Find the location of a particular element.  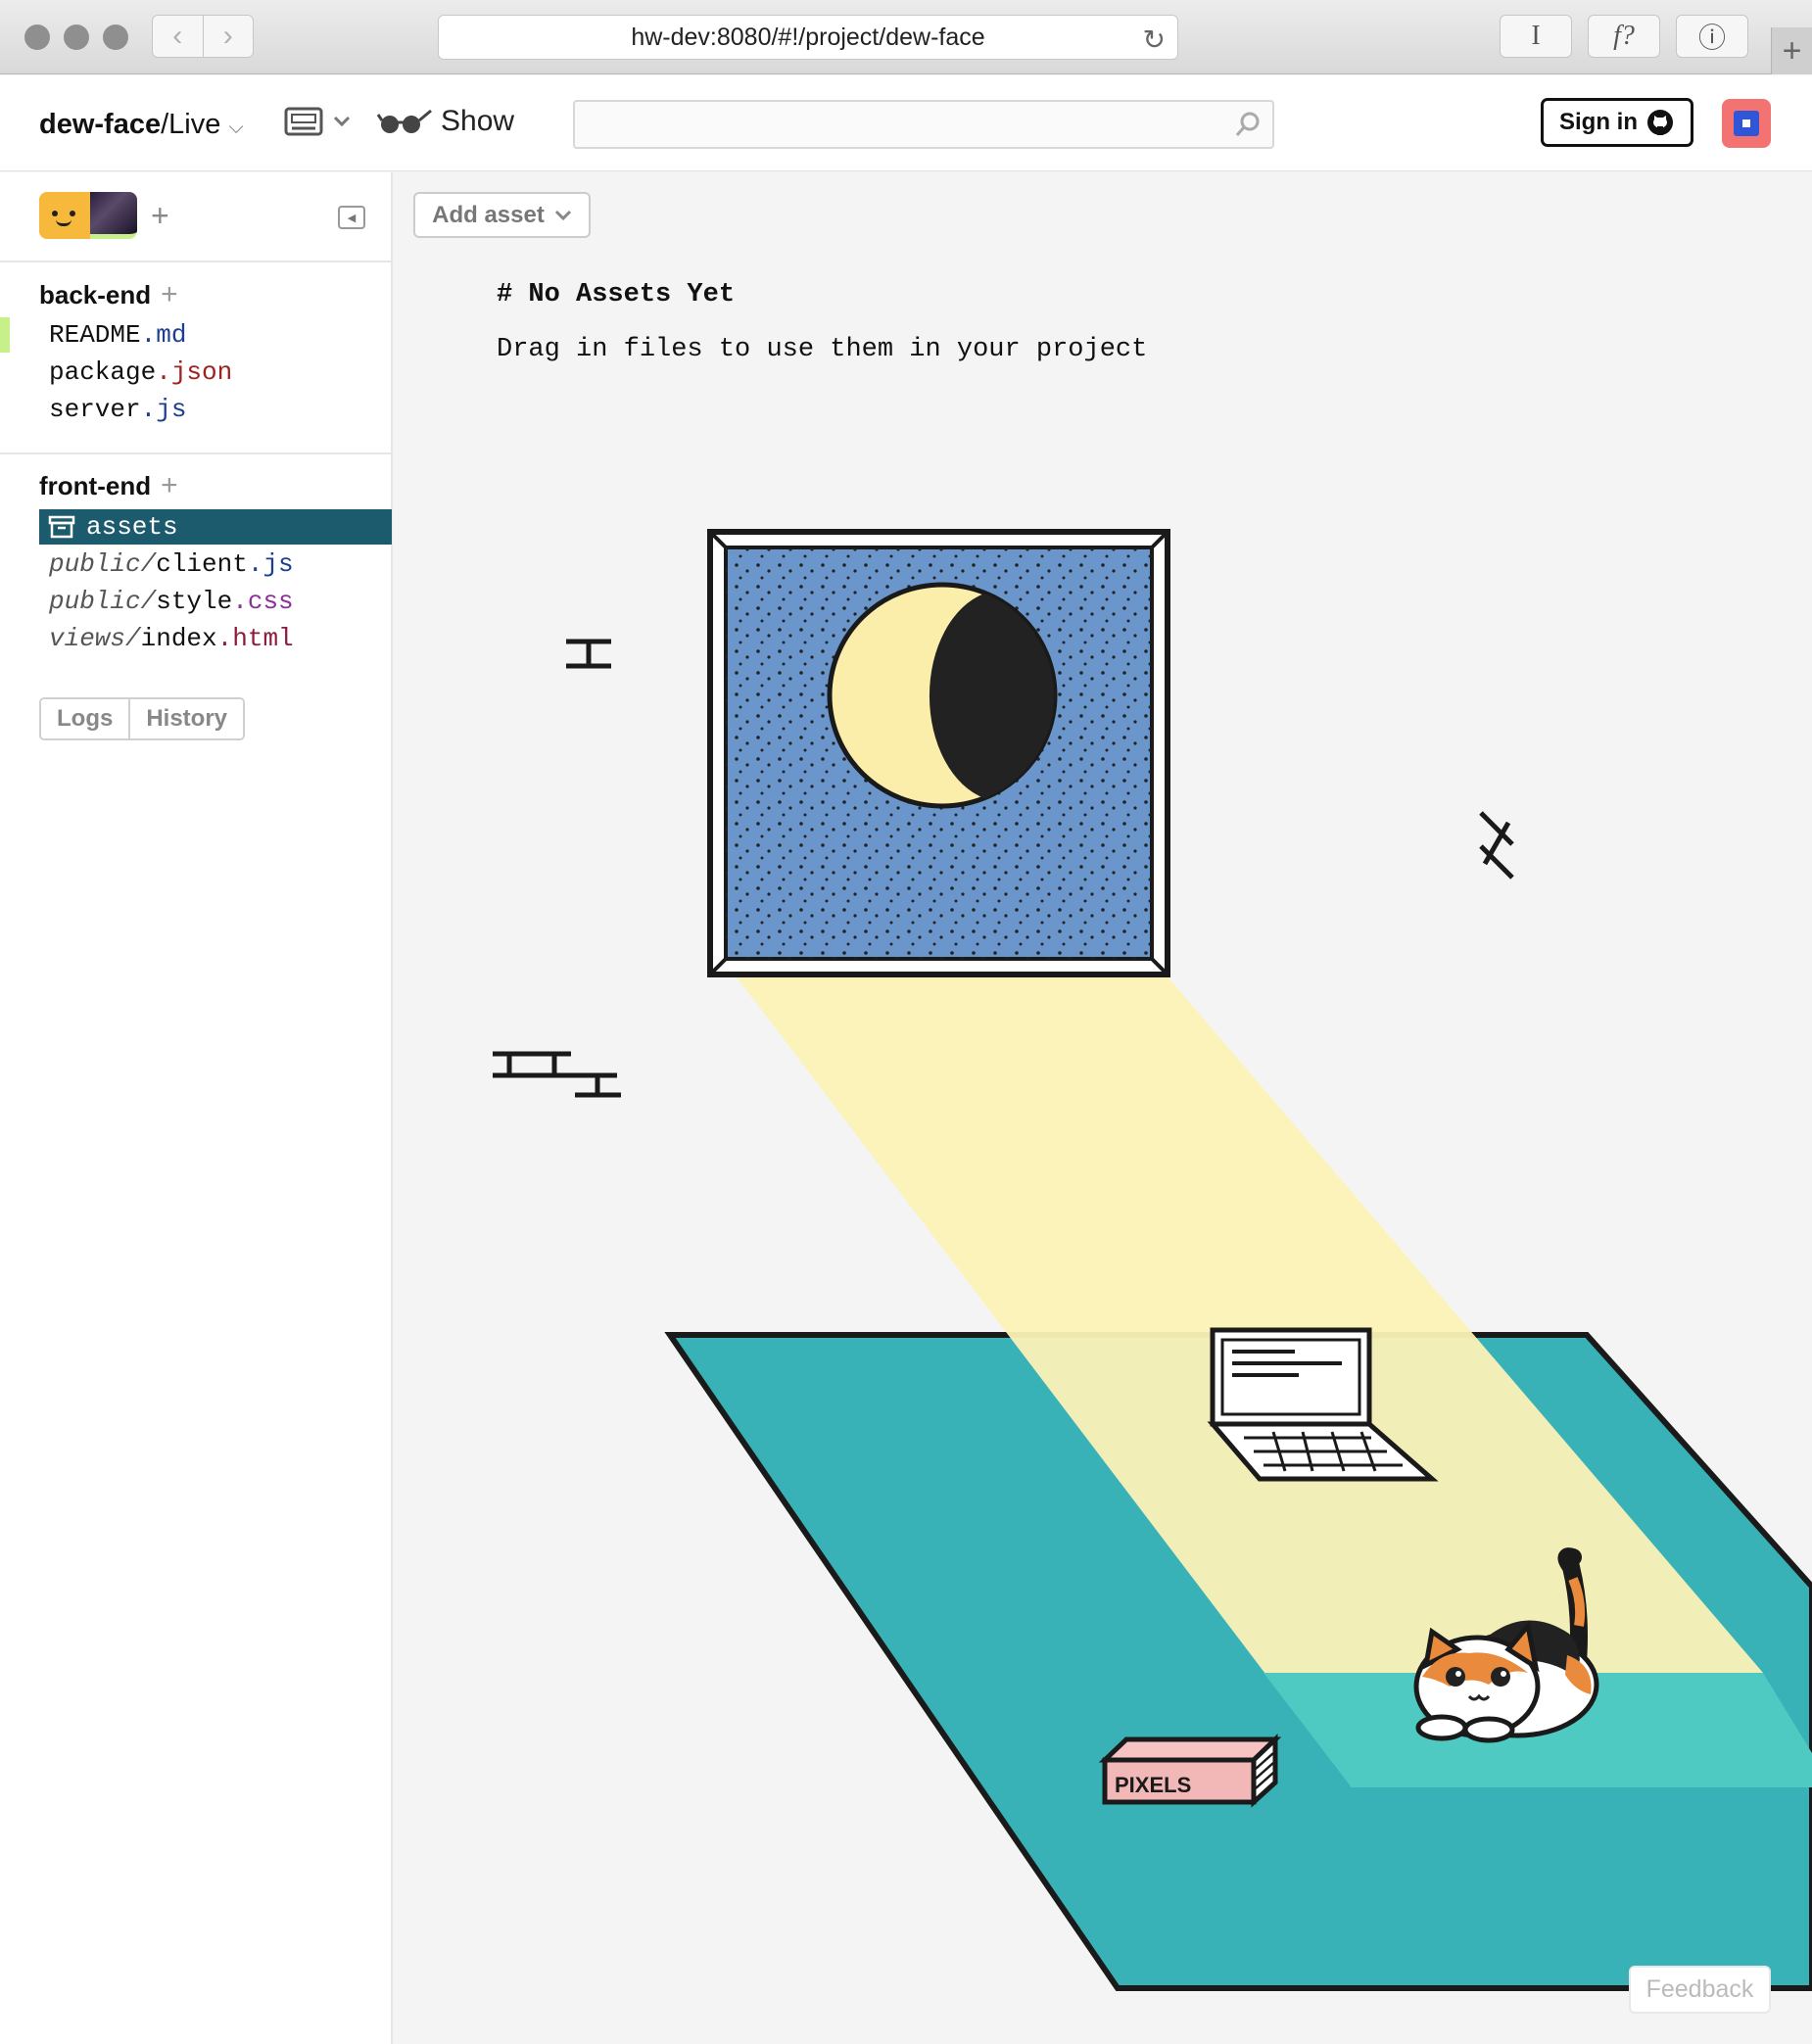

url-text: hw-dev:8080/#!/project/dew-face is located at coordinates (808, 37).